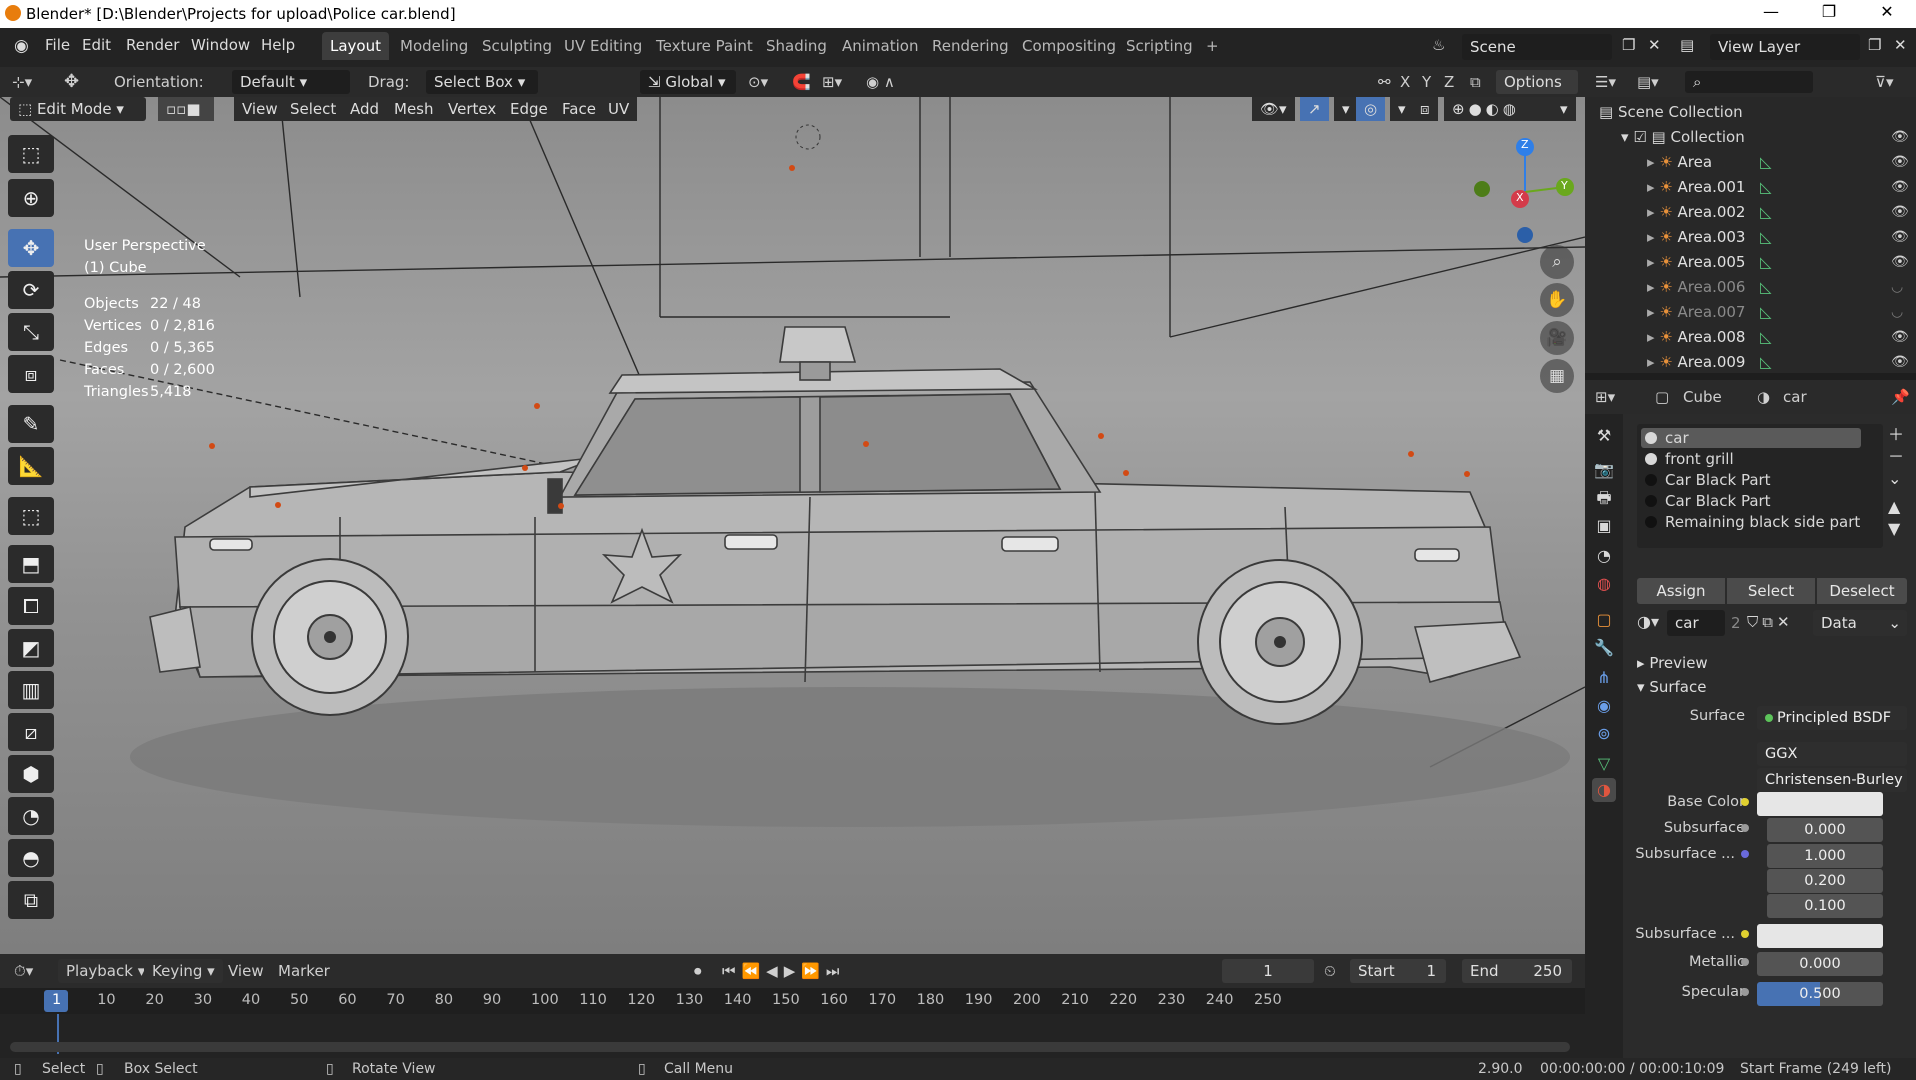 The image size is (1916, 1080). What do you see at coordinates (1751, 459) in the screenshot?
I see `material-slot: front grill` at bounding box center [1751, 459].